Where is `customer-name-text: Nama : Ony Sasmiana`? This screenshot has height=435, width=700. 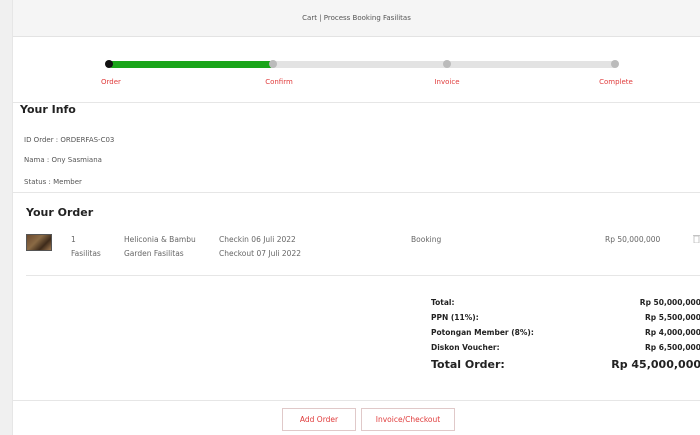
customer-name-text: Nama : Ony Sasmiana is located at coordinates (63, 160).